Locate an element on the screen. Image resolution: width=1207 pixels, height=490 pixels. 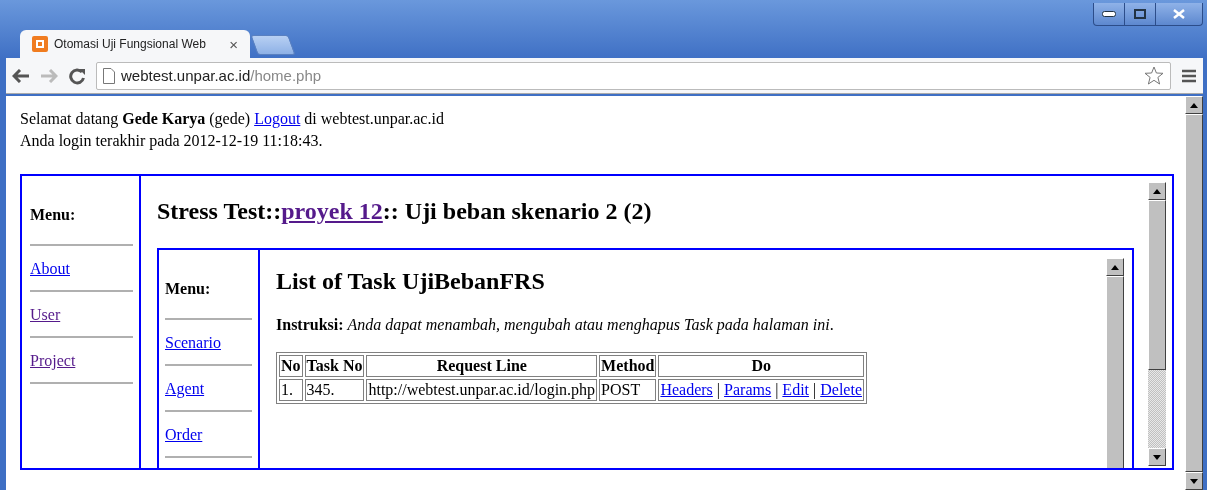
menu-link: Agent is located at coordinates (185, 389).